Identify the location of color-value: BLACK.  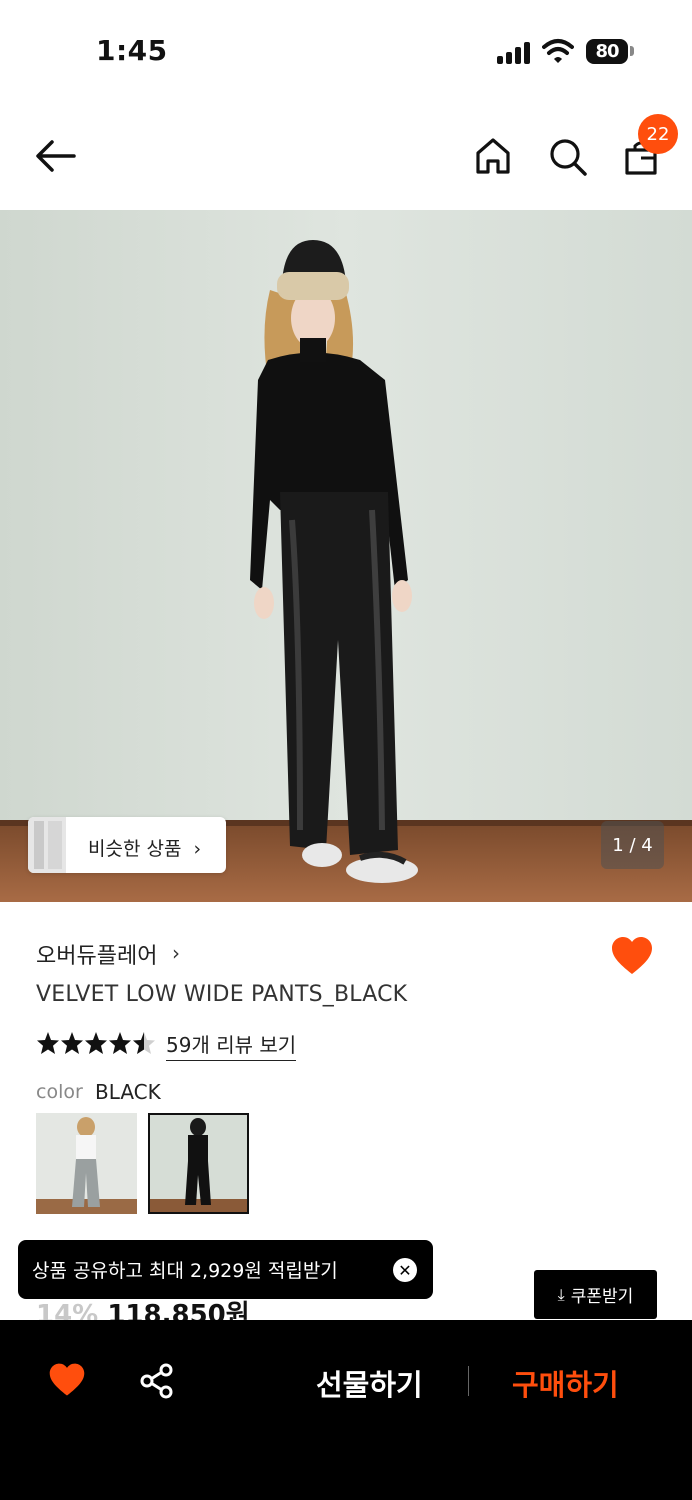
(128, 1092).